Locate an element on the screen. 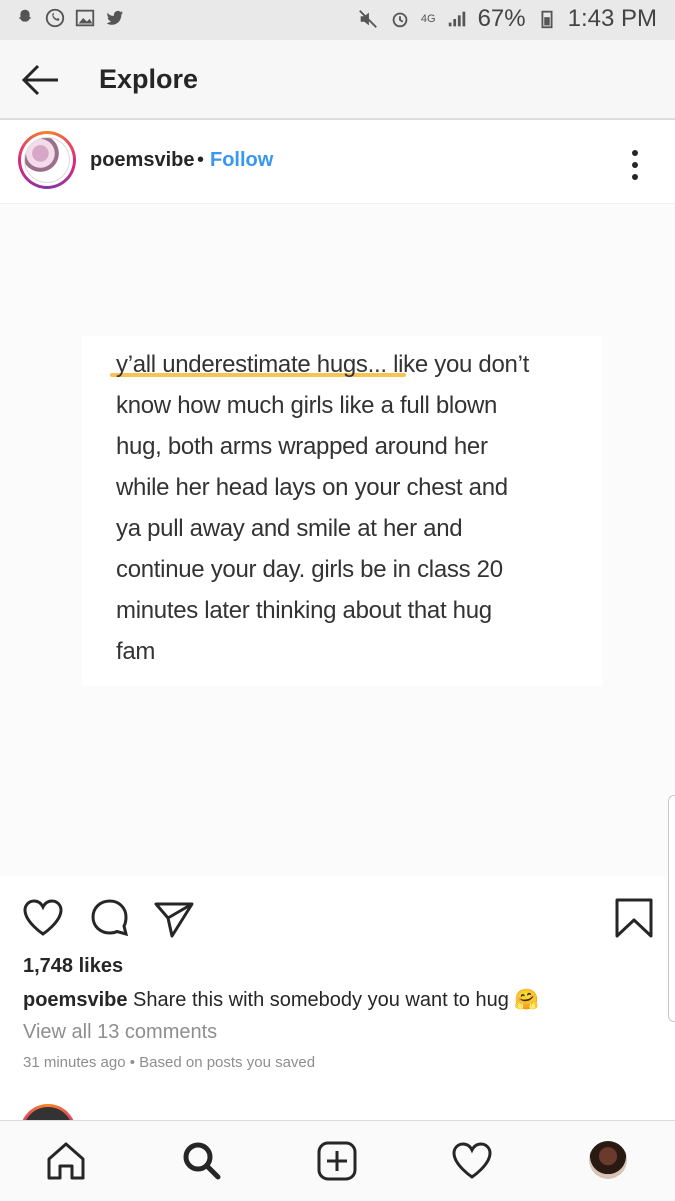 This screenshot has height=1201, width=675. post-avatar is located at coordinates (47, 160).